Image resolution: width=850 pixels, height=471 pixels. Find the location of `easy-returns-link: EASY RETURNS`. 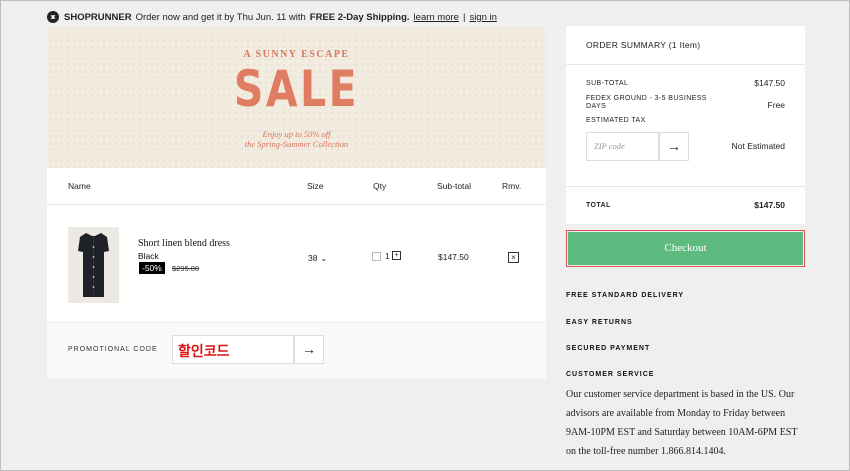

easy-returns-link: EASY RETURNS is located at coordinates (599, 322).